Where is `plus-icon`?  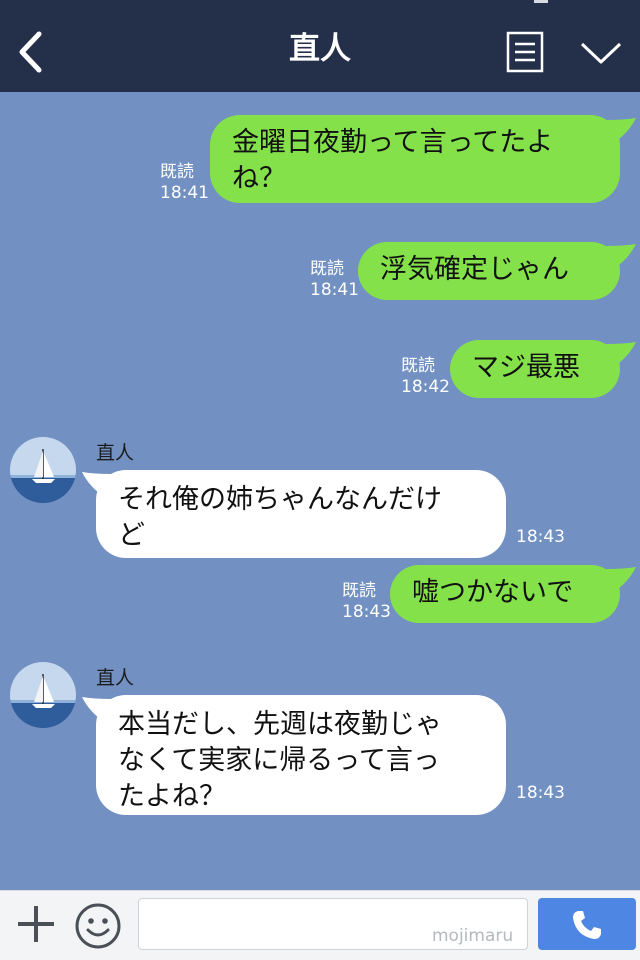 plus-icon is located at coordinates (36, 924).